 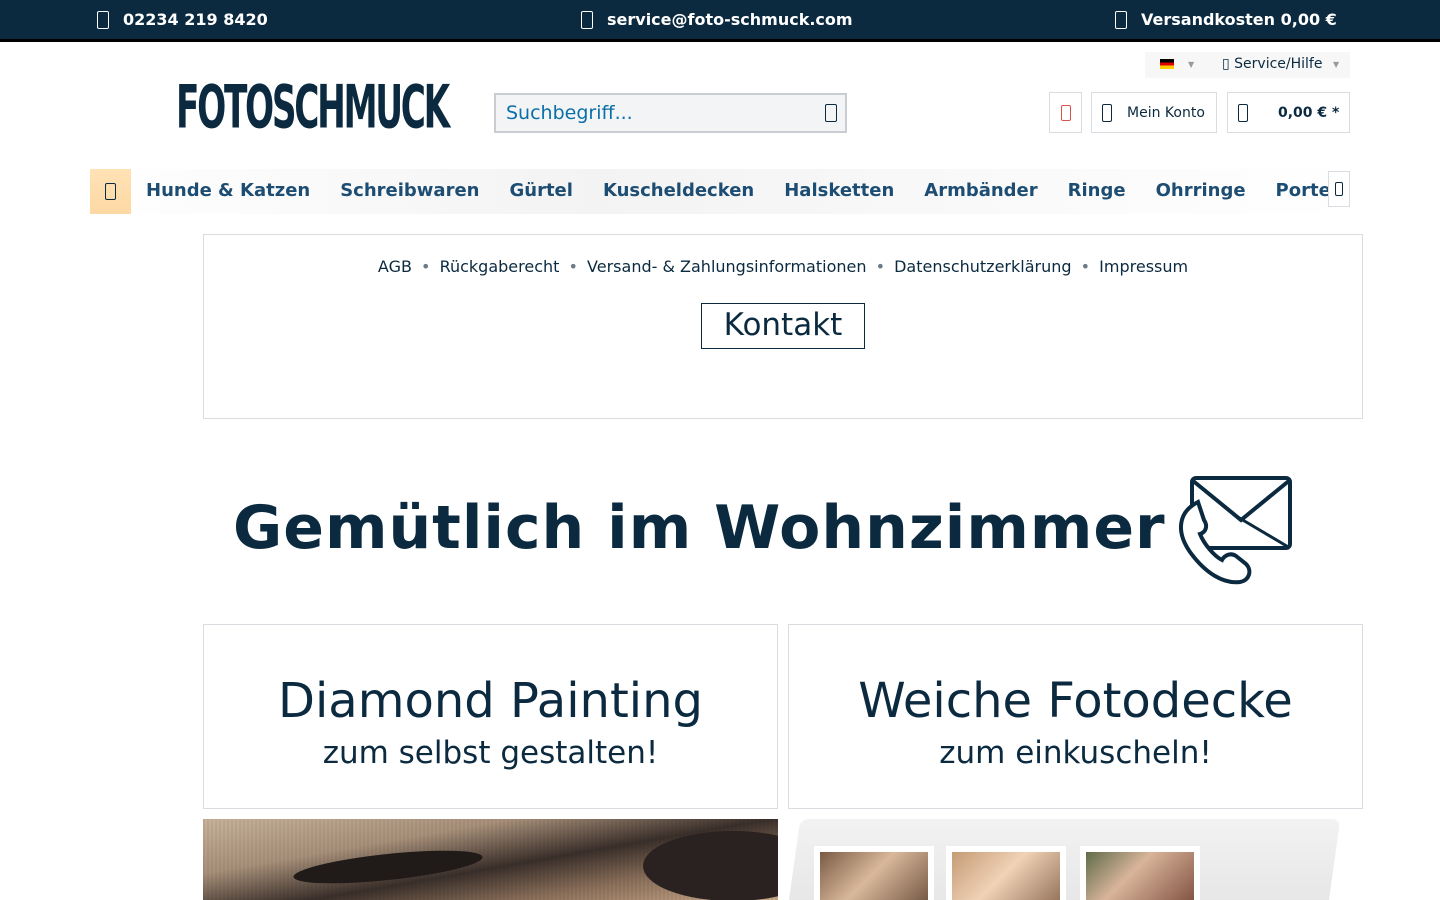 What do you see at coordinates (409, 190) in the screenshot?
I see `nav-item-schreibwaren: Schreibwaren` at bounding box center [409, 190].